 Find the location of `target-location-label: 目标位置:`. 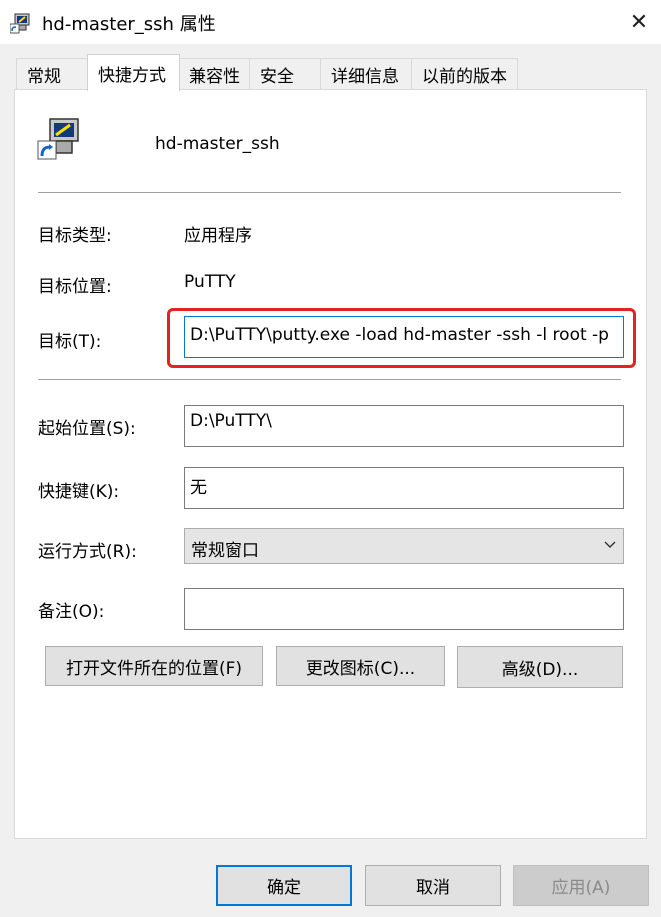

target-location-label: 目标位置: is located at coordinates (75, 287).